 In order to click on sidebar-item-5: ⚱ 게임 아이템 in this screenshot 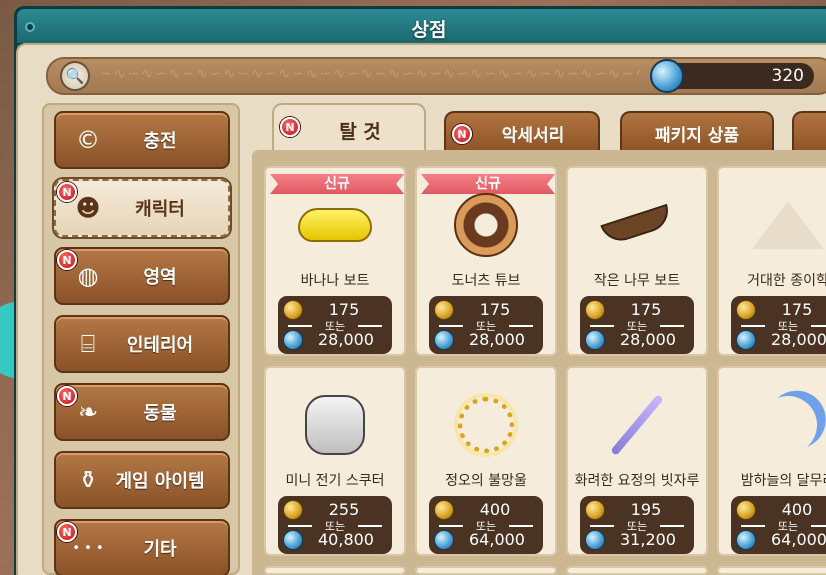, I will do `click(142, 480)`.